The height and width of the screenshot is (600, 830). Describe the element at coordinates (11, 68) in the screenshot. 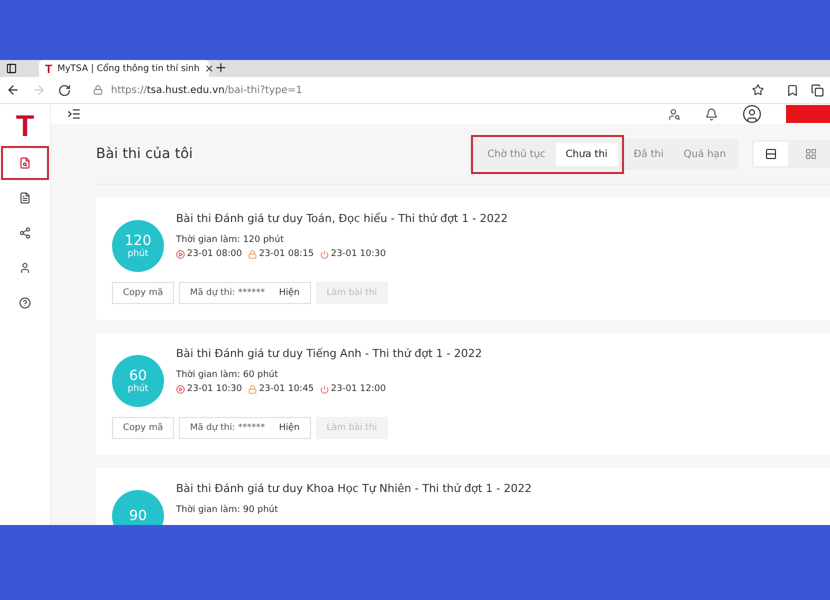

I see `panel-icon` at that location.